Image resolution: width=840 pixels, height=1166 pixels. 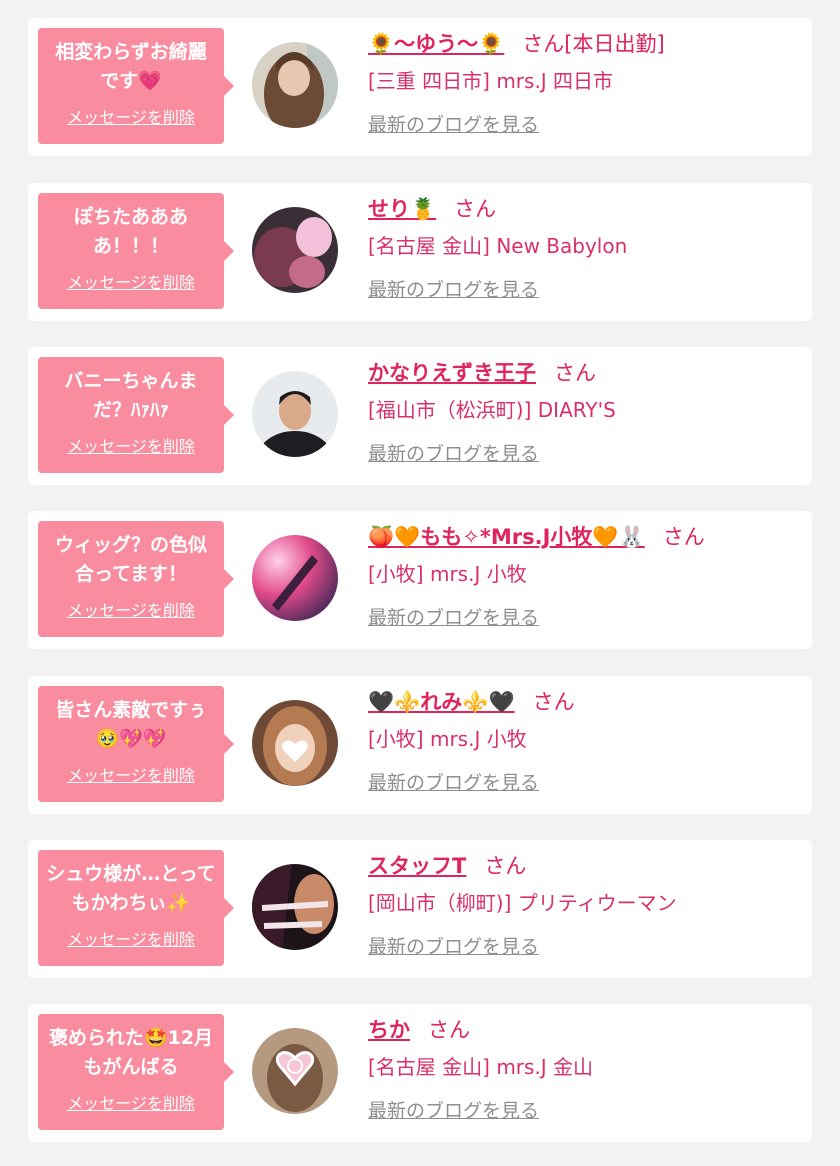 I want to click on message-bubble: 相変わらずお綺麗です💗 メッセージを削除, so click(x=136, y=86).